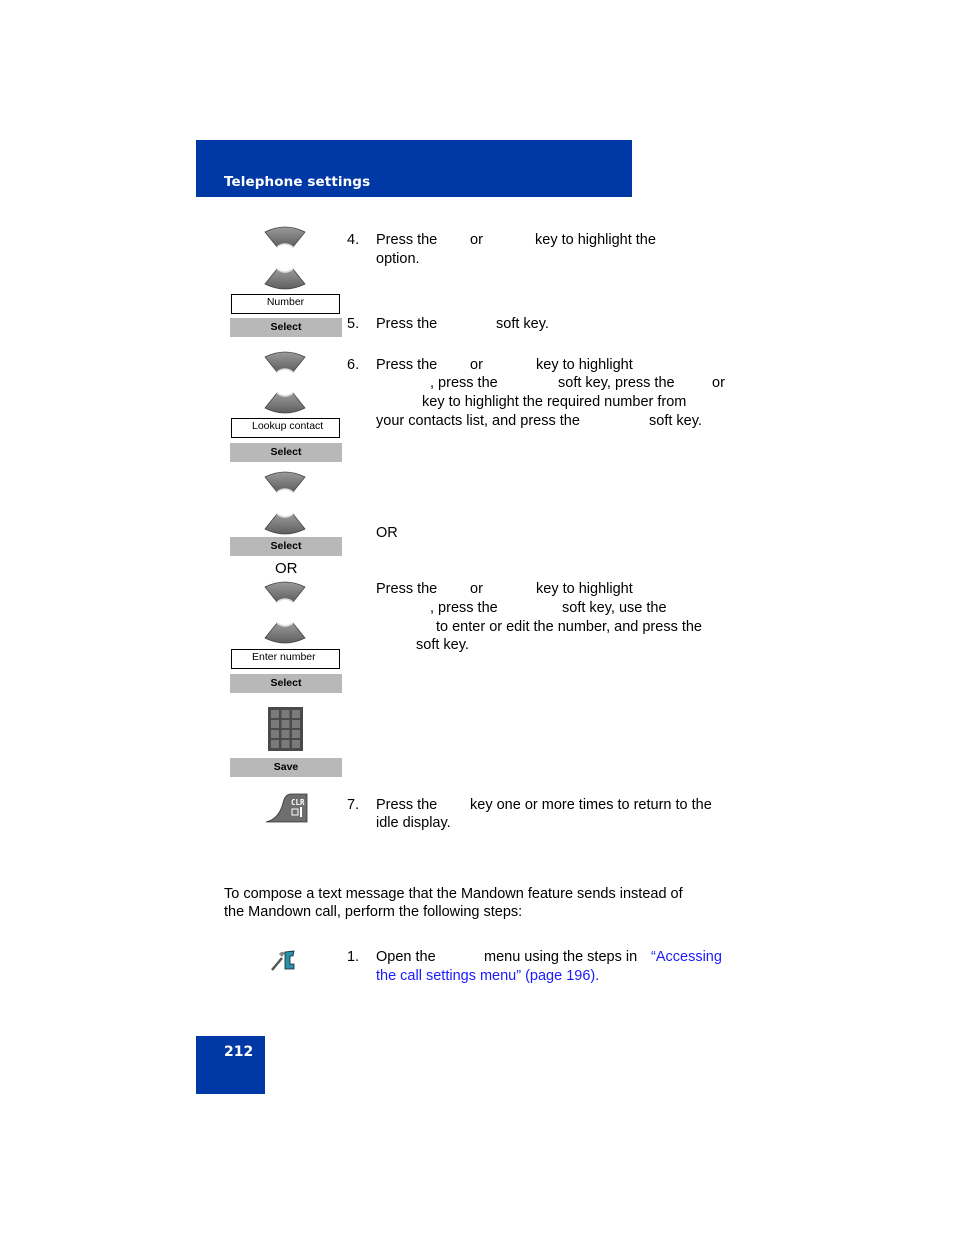  I want to click on call-settings-tools-icon, so click(283, 960).